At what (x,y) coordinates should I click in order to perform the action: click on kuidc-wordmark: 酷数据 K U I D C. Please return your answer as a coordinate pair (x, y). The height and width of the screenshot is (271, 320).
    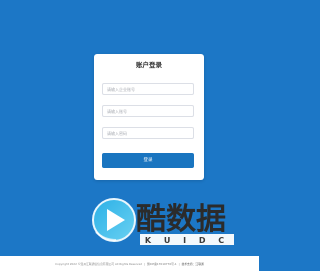
    Looking at the image, I should click on (185, 223).